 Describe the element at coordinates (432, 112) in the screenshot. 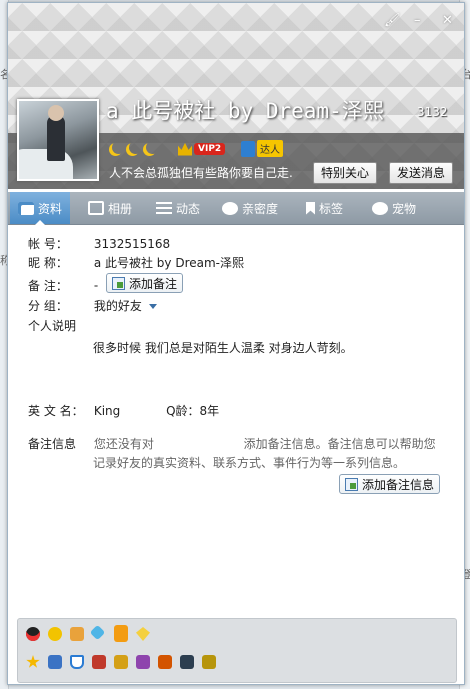

I see `profile-qq-number: 3132` at that location.